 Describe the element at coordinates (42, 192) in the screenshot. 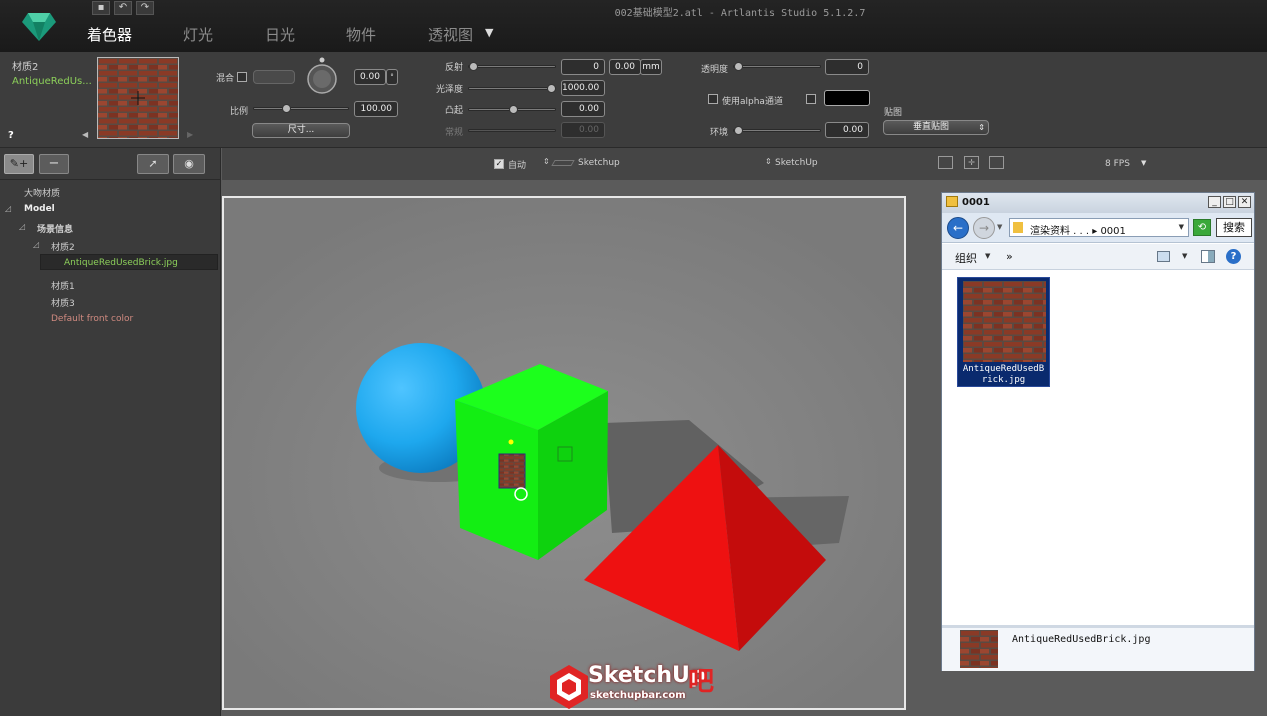

I see `tree-item-large-material: 大吻材质` at that location.